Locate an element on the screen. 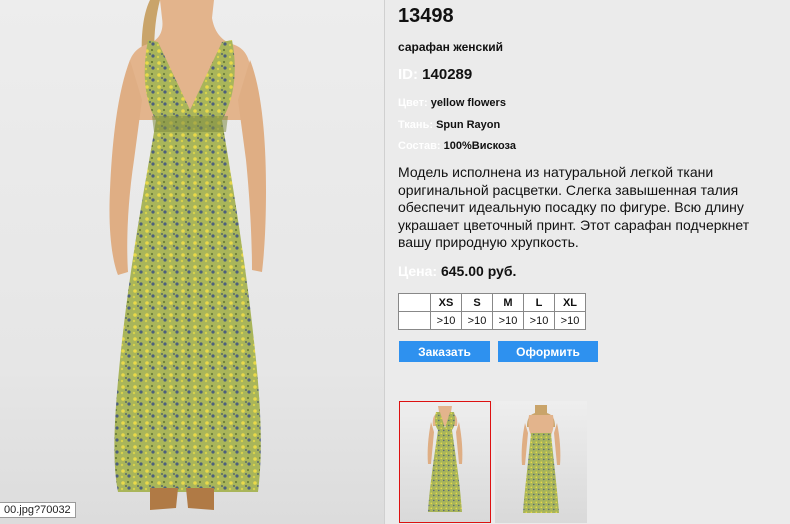  price-value: 645.00 руб. is located at coordinates (478, 271).